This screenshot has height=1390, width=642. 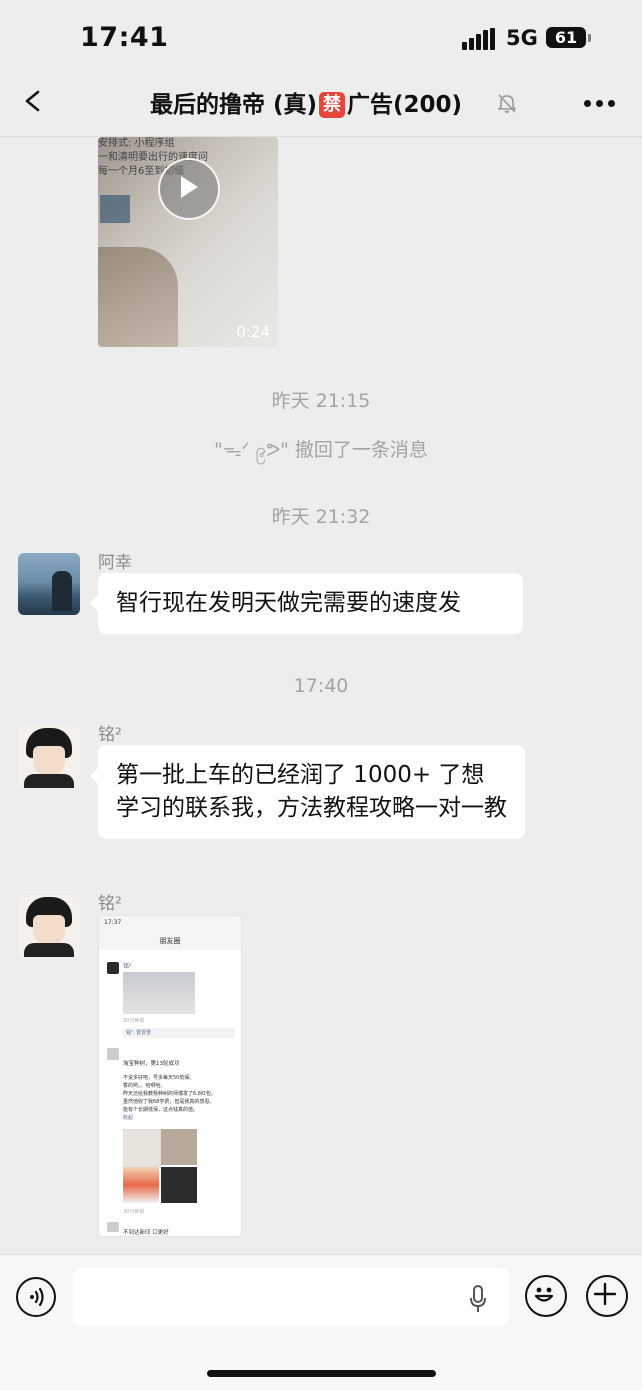 What do you see at coordinates (138, 297) in the screenshot?
I see `hand-thumbnail` at bounding box center [138, 297].